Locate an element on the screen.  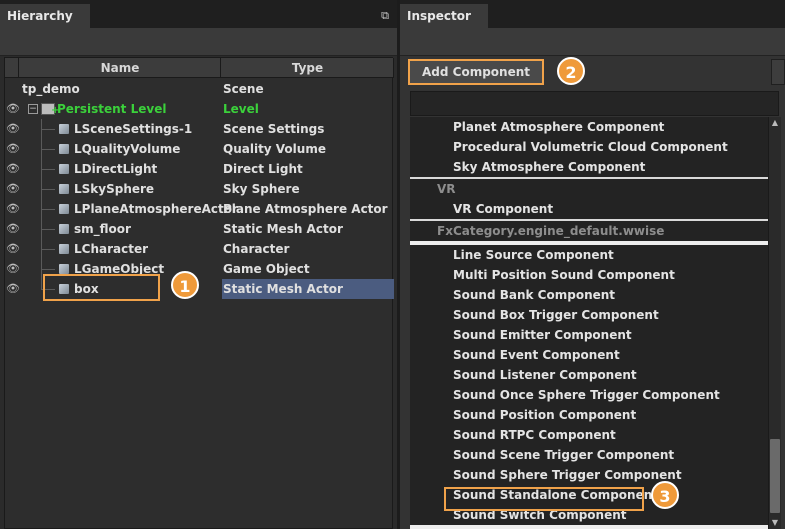
list-item: VR Component is located at coordinates (589, 209).